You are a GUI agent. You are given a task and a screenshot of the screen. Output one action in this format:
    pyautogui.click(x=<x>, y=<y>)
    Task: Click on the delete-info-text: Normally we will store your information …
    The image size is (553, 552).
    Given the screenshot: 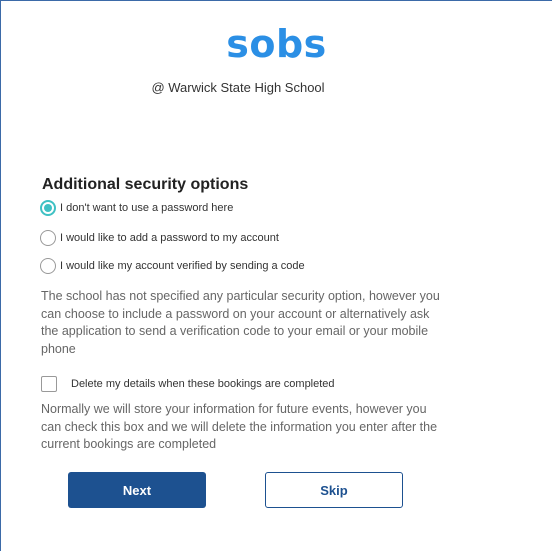 What is the action you would take?
    pyautogui.click(x=239, y=426)
    